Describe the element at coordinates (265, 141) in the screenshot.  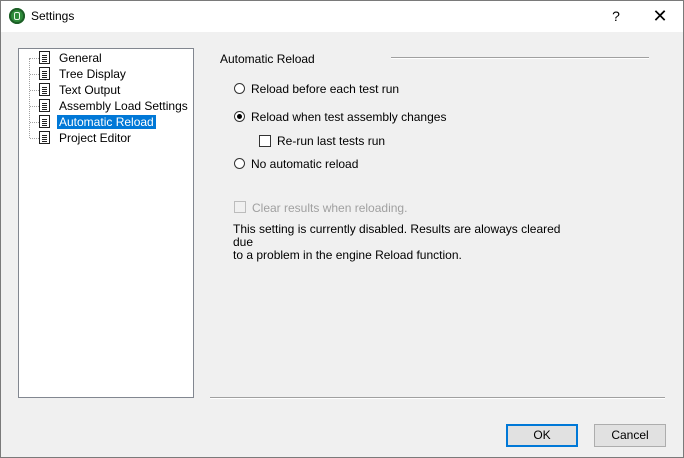
I see `rerun-last-checkbox` at that location.